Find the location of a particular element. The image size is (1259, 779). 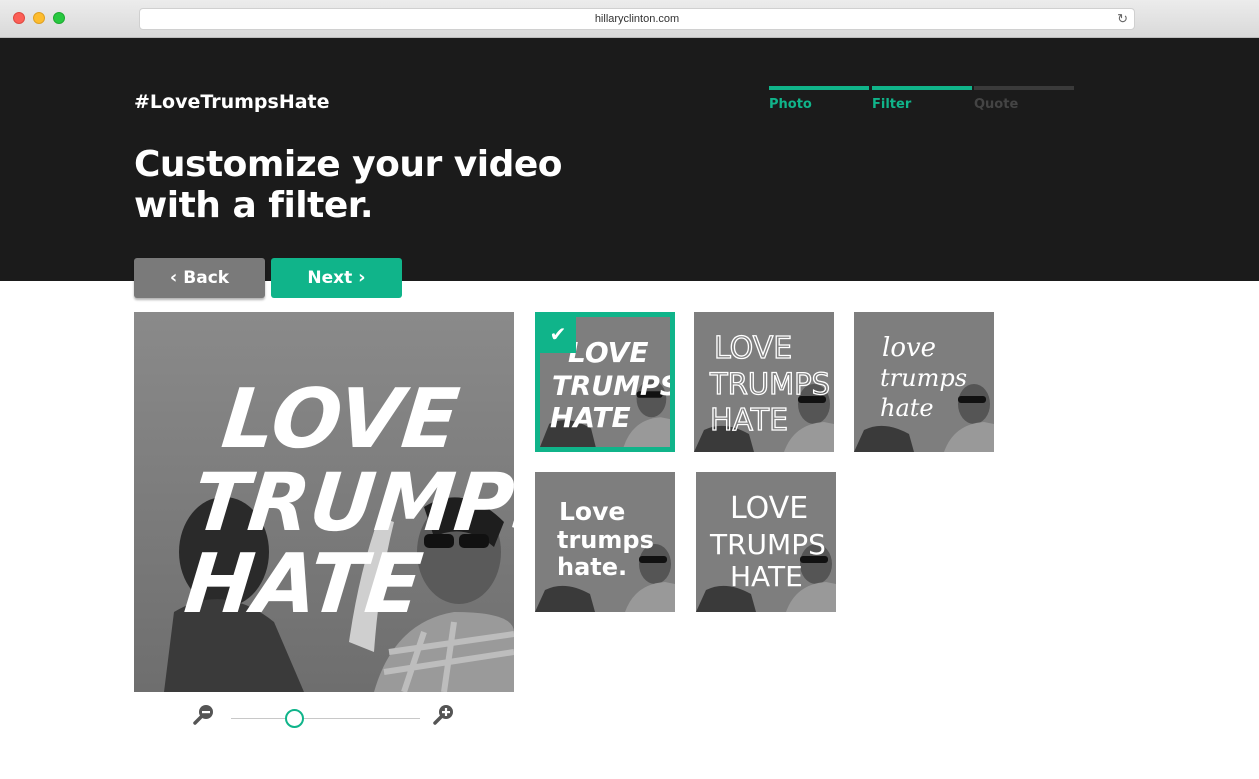

step-label: Photo is located at coordinates (790, 104).